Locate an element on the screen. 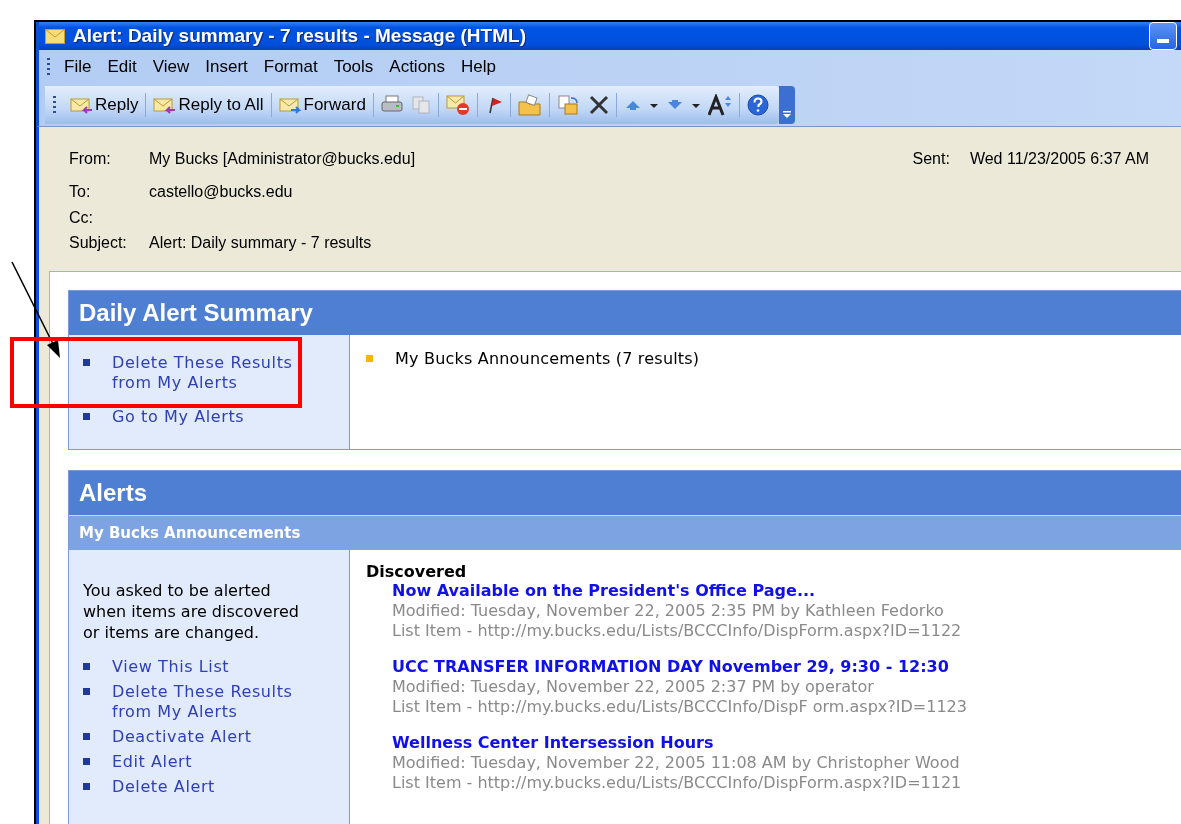 The width and height of the screenshot is (1181, 824). field-value: My Bucks [Administrator@bucks.edu] is located at coordinates (283, 159).